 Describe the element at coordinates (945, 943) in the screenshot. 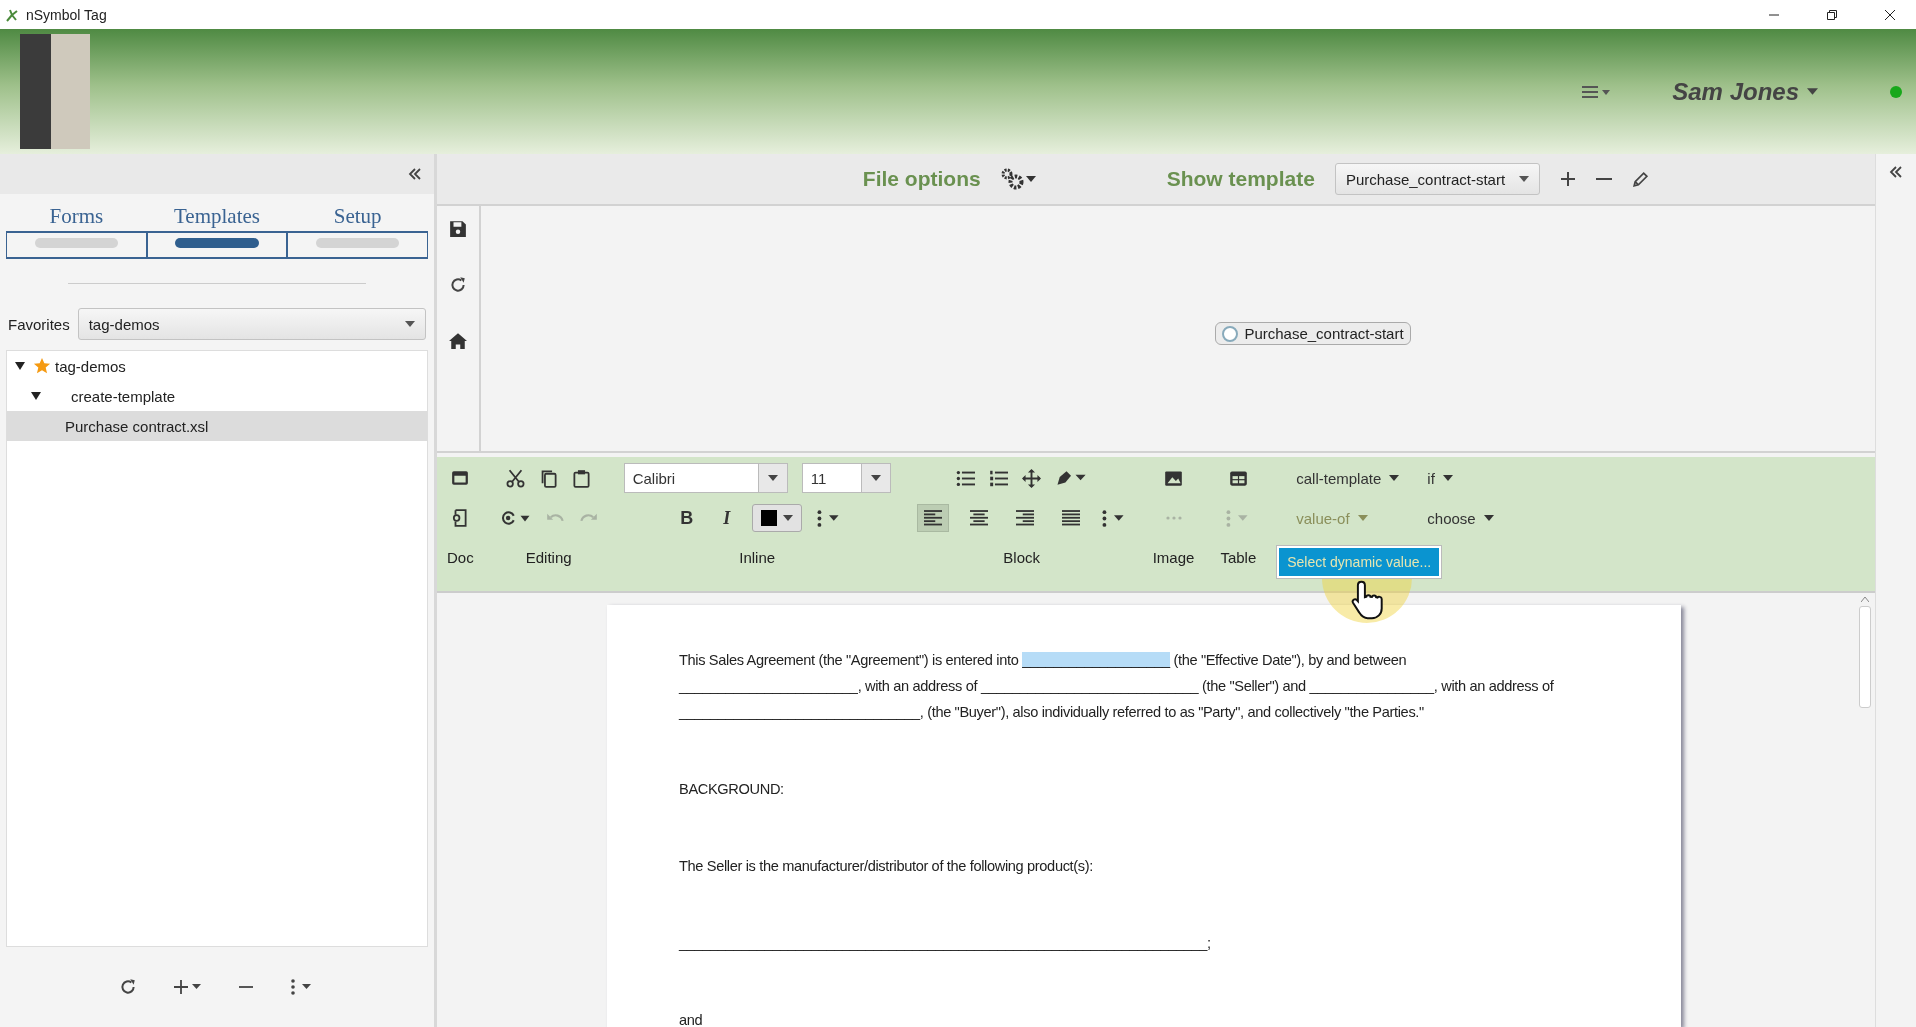

I see `document-paragraph: ____________________________________________________________________;` at that location.